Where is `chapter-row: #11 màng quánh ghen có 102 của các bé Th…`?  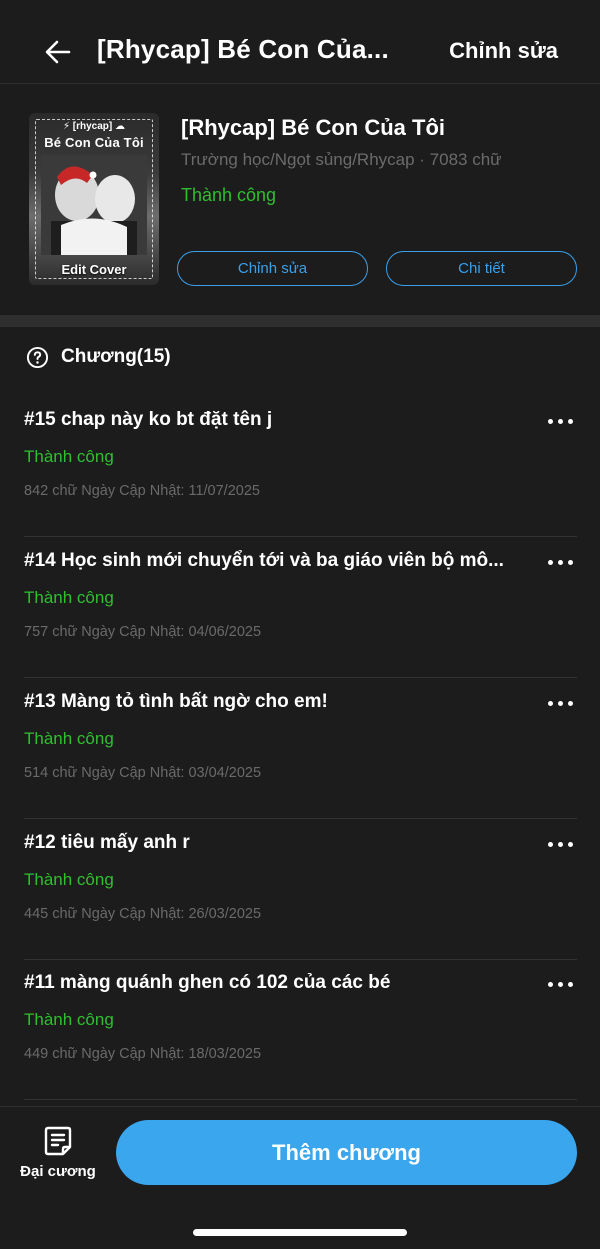 chapter-row: #11 màng quánh ghen có 102 của các bé Th… is located at coordinates (300, 1030).